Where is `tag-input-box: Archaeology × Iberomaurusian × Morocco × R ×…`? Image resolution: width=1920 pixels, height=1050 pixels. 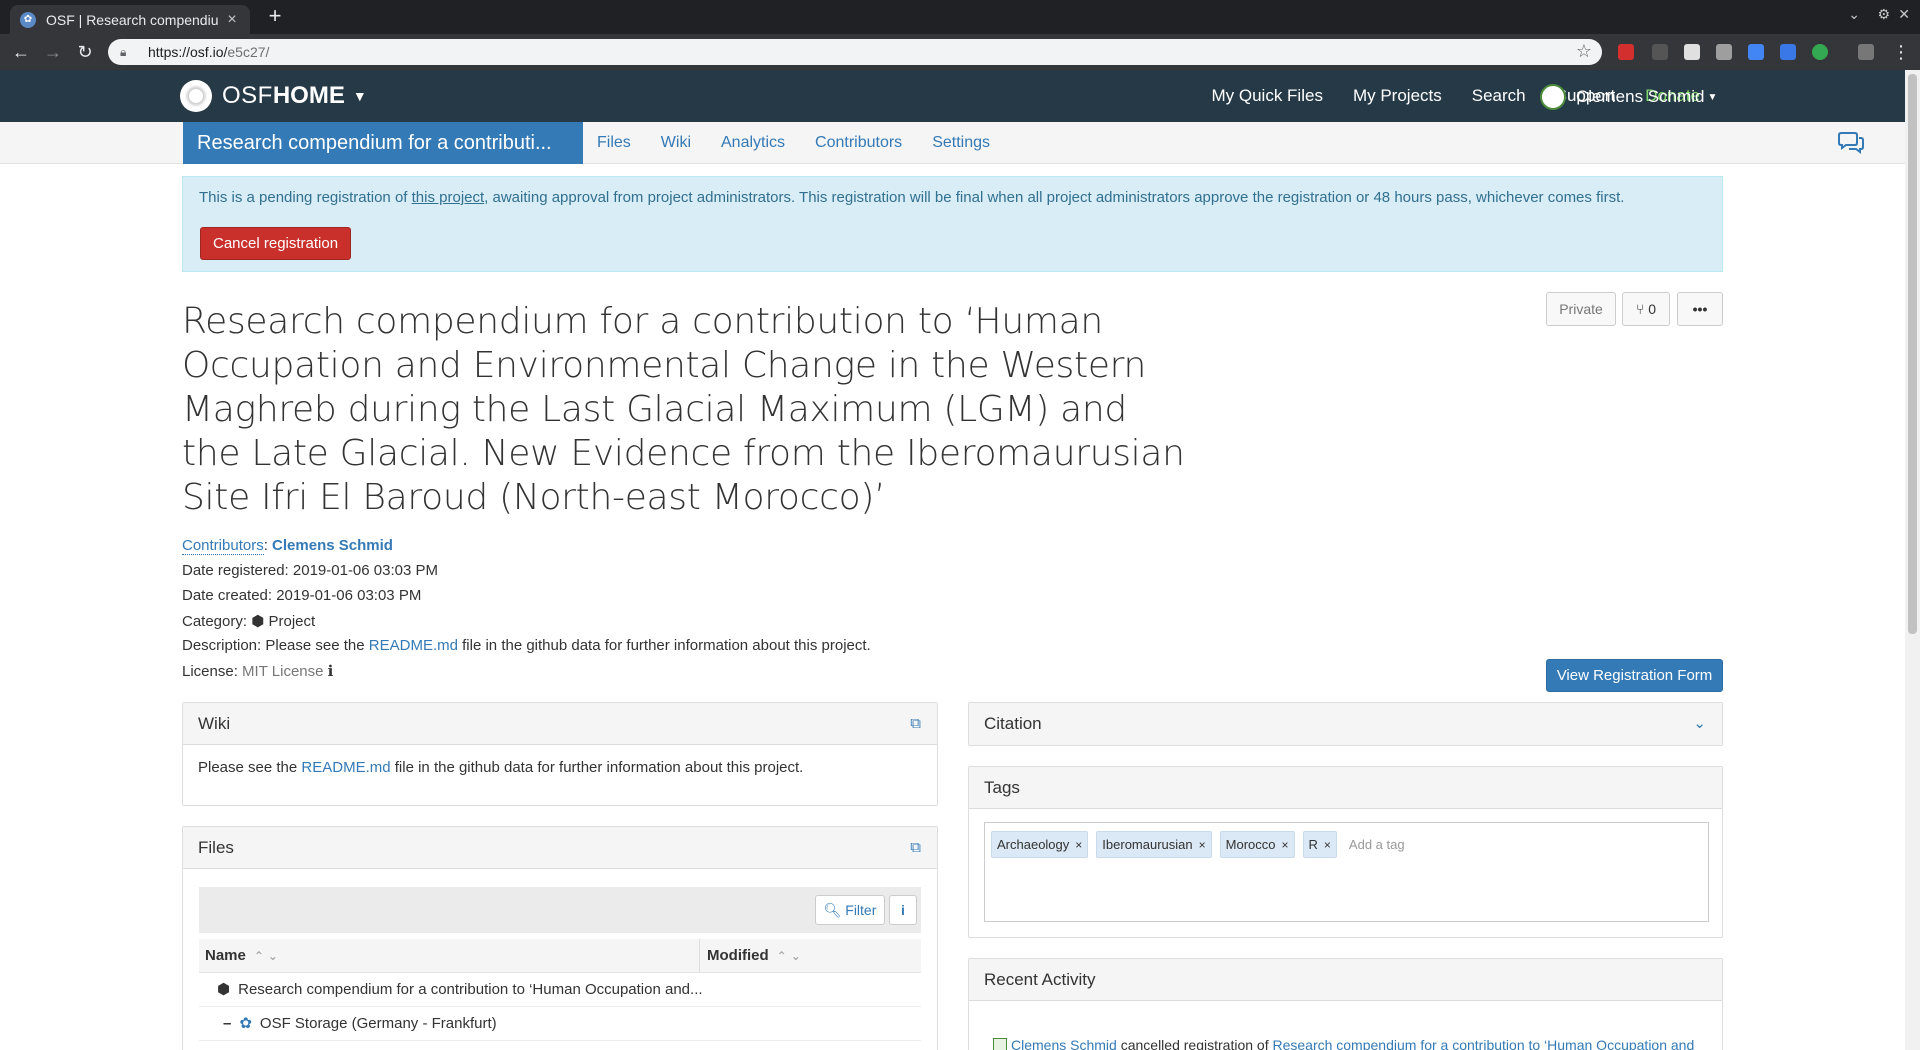
tag-input-box: Archaeology × Iberomaurusian × Morocco × R ×… is located at coordinates (1346, 872).